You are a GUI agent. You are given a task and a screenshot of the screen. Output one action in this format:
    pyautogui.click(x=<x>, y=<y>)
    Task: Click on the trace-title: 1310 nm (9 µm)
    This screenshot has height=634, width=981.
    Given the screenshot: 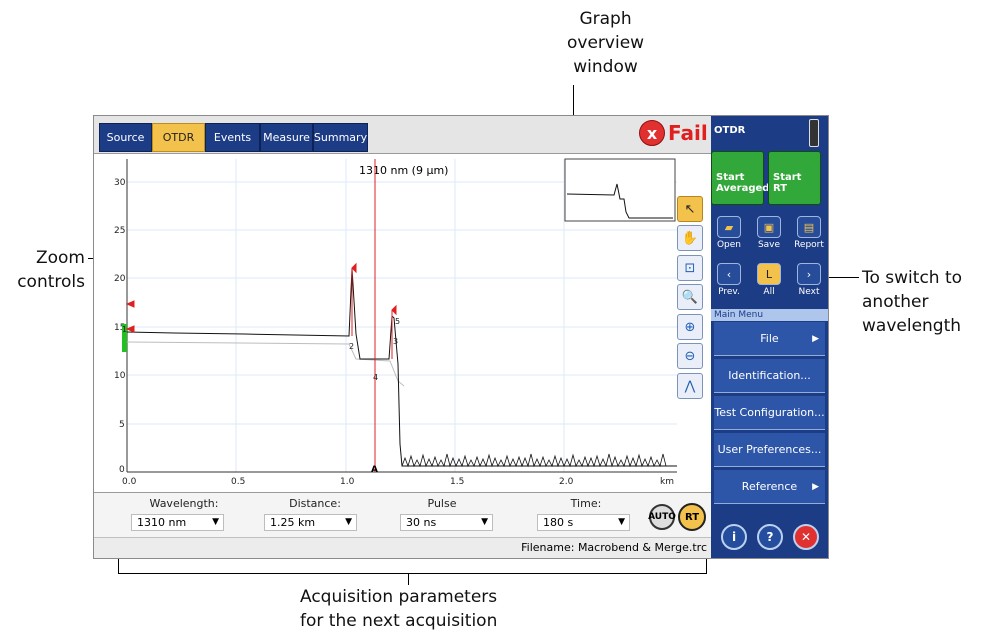 What is the action you would take?
    pyautogui.click(x=403, y=170)
    